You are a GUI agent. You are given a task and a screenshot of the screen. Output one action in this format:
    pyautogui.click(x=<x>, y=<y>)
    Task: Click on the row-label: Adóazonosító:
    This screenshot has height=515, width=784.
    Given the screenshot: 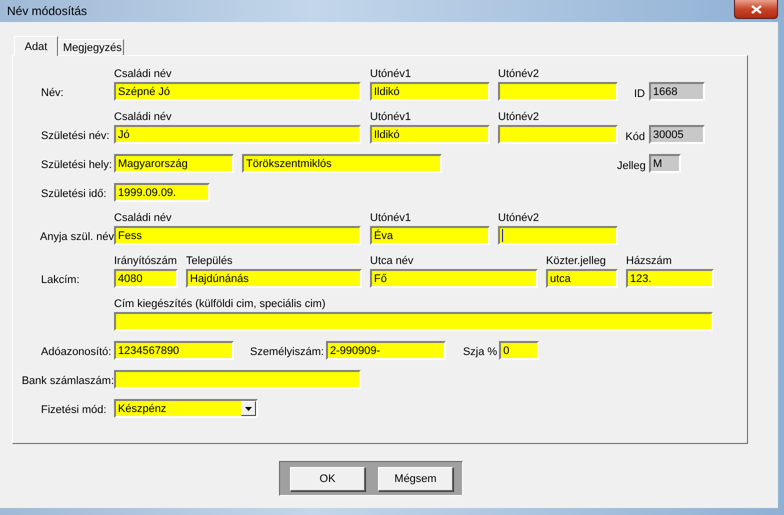 What is the action you would take?
    pyautogui.click(x=76, y=352)
    